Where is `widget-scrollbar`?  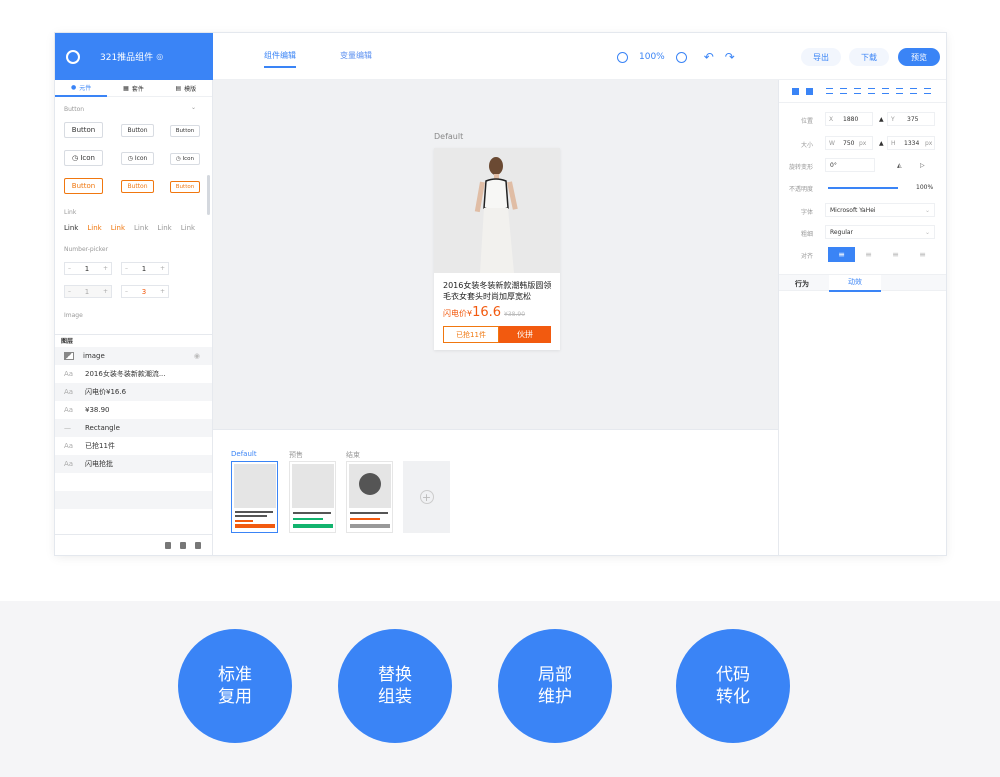
widget-scrollbar is located at coordinates (208, 195).